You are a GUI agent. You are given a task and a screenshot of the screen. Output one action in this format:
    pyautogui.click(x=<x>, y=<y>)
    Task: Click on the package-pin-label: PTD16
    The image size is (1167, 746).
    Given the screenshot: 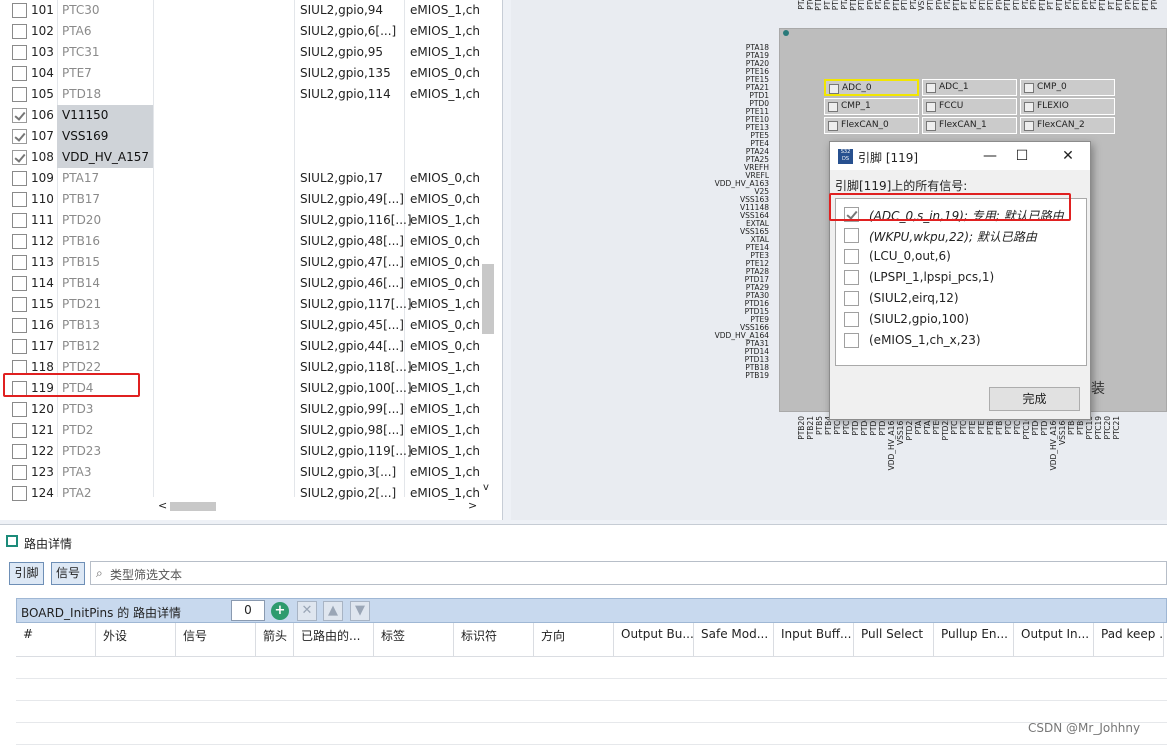 What is the action you would take?
    pyautogui.click(x=719, y=304)
    